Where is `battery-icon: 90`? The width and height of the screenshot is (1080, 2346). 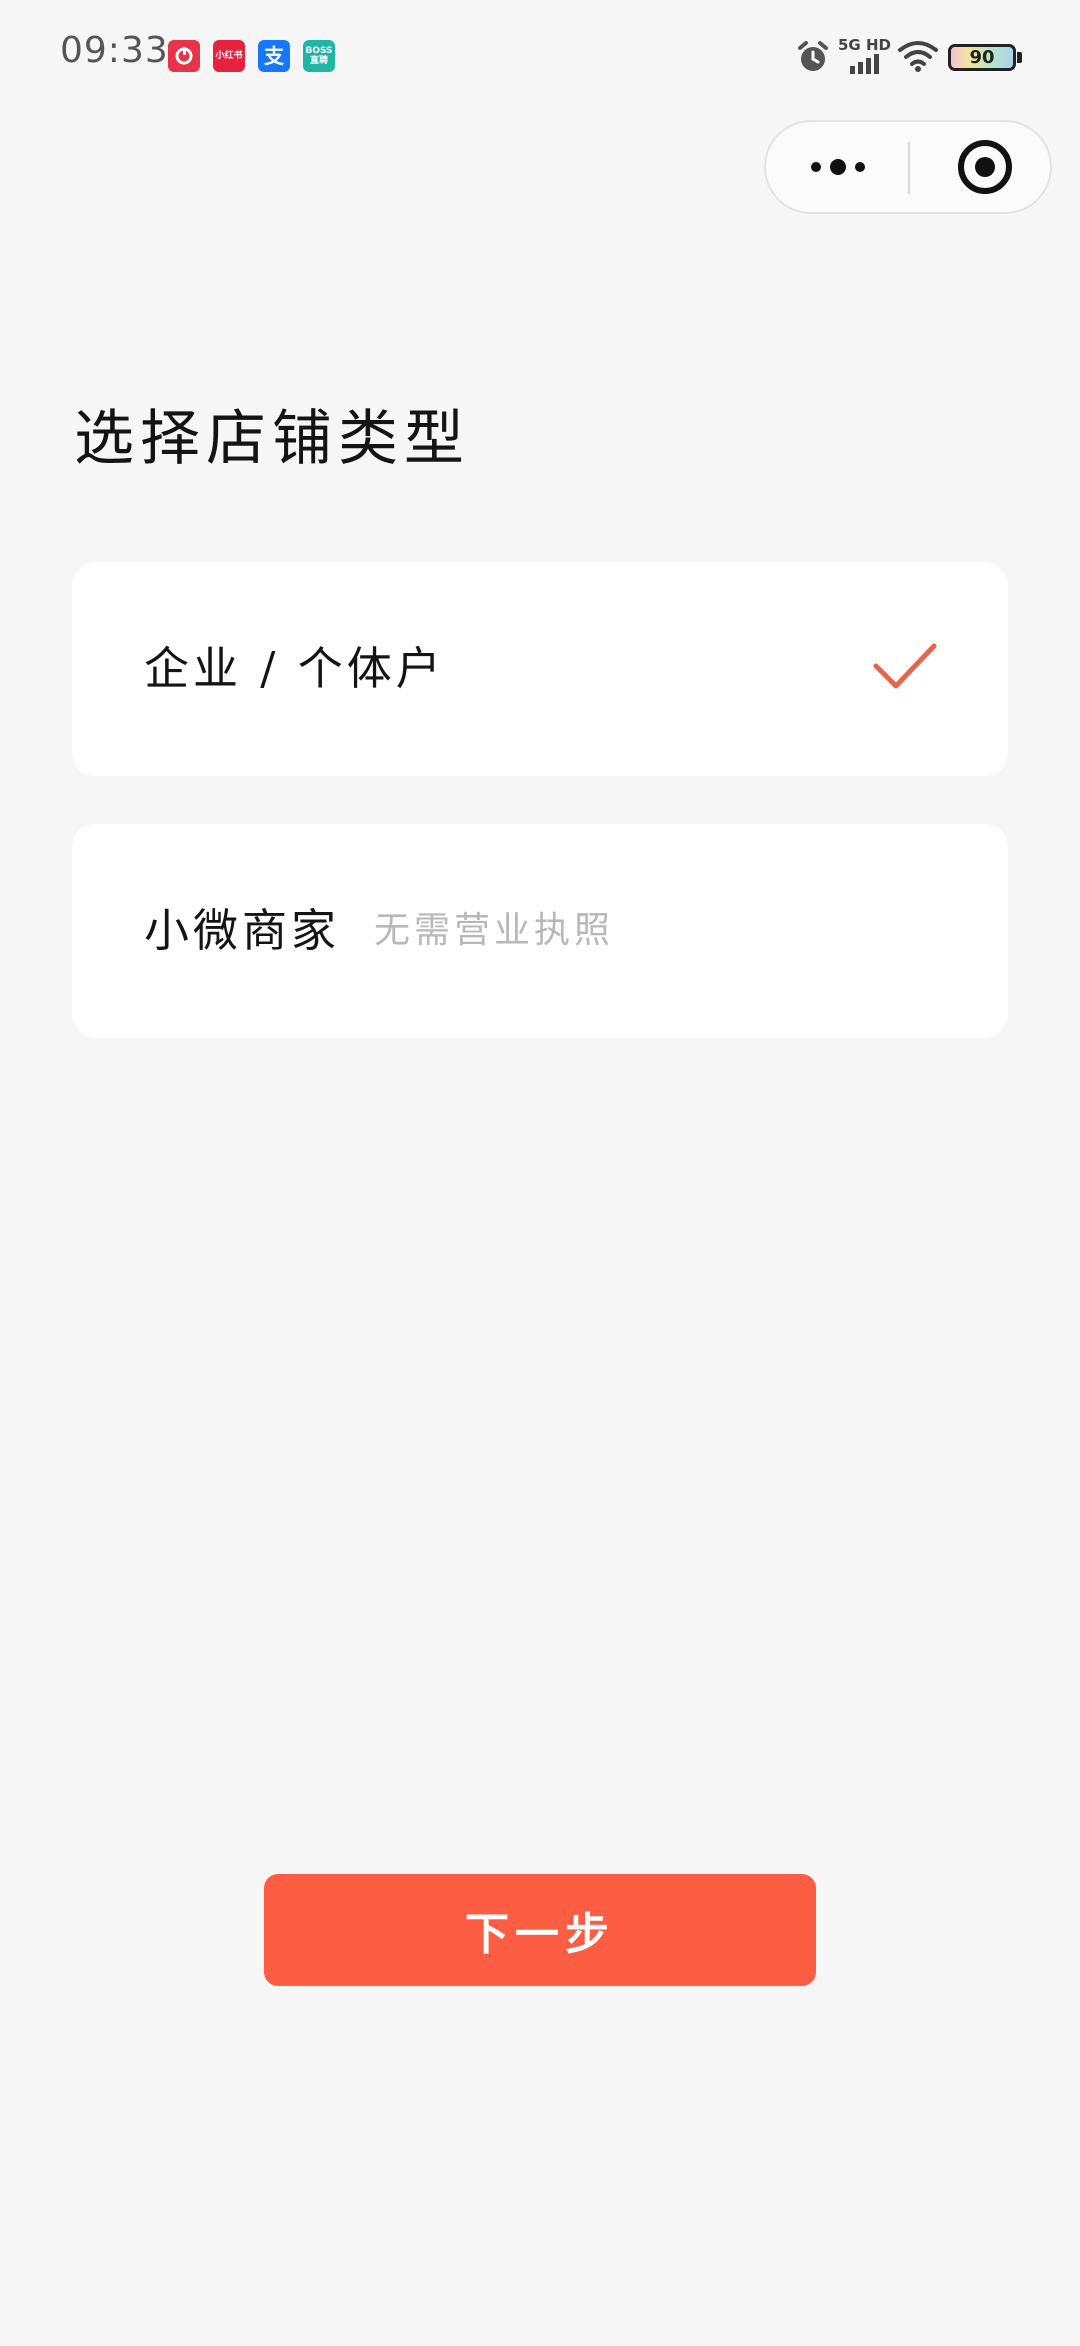 battery-icon: 90 is located at coordinates (982, 57).